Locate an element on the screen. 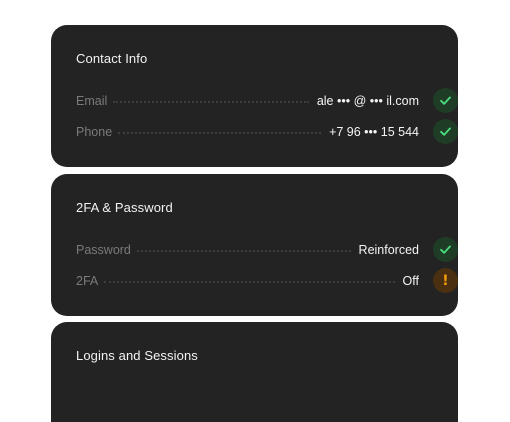 Image resolution: width=510 pixels, height=422 pixels. password-value: Reinforced is located at coordinates (388, 250).